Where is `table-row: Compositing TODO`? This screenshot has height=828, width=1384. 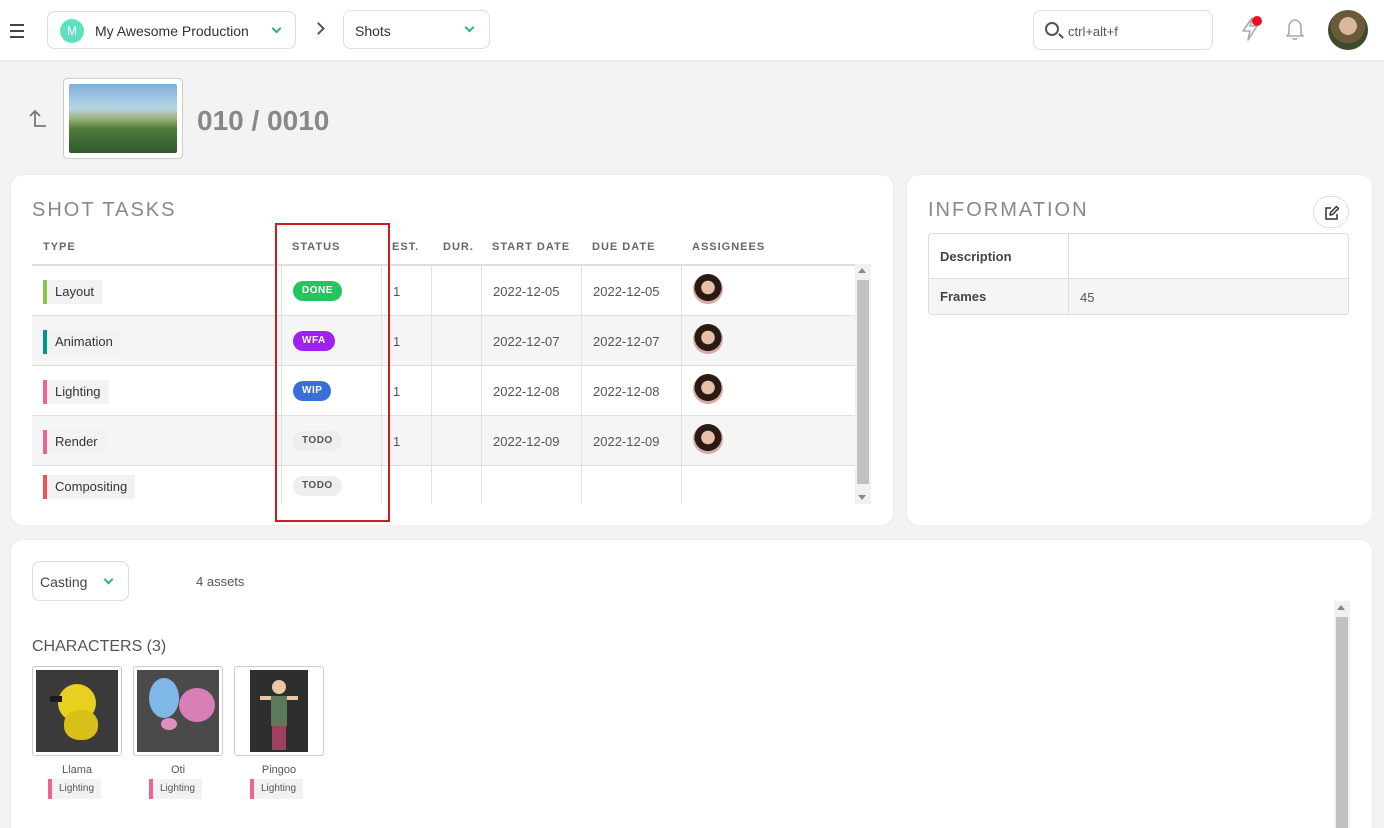 table-row: Compositing TODO is located at coordinates (443, 485).